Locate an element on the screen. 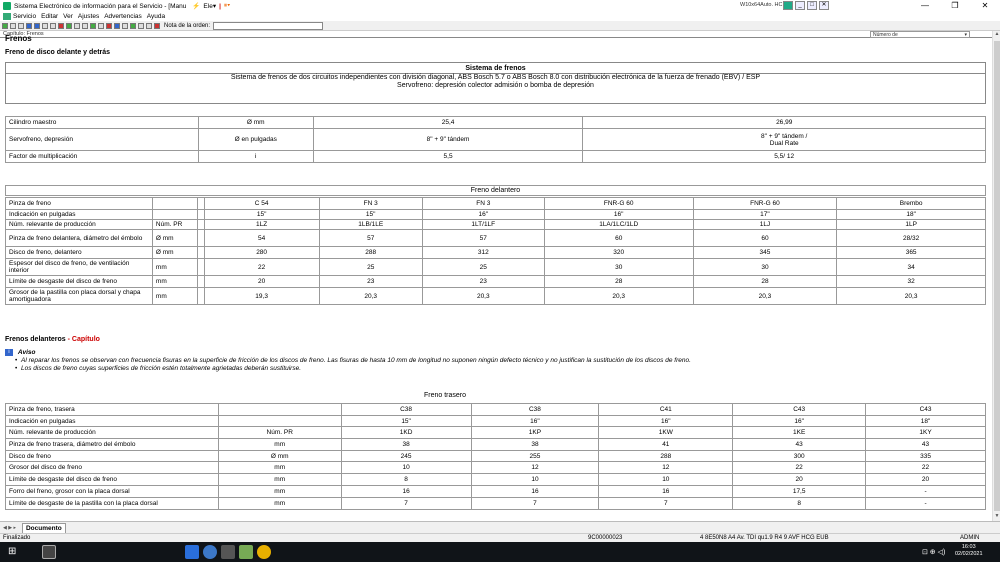 The width and height of the screenshot is (1000, 562). table-cell: 1LP is located at coordinates (911, 224).